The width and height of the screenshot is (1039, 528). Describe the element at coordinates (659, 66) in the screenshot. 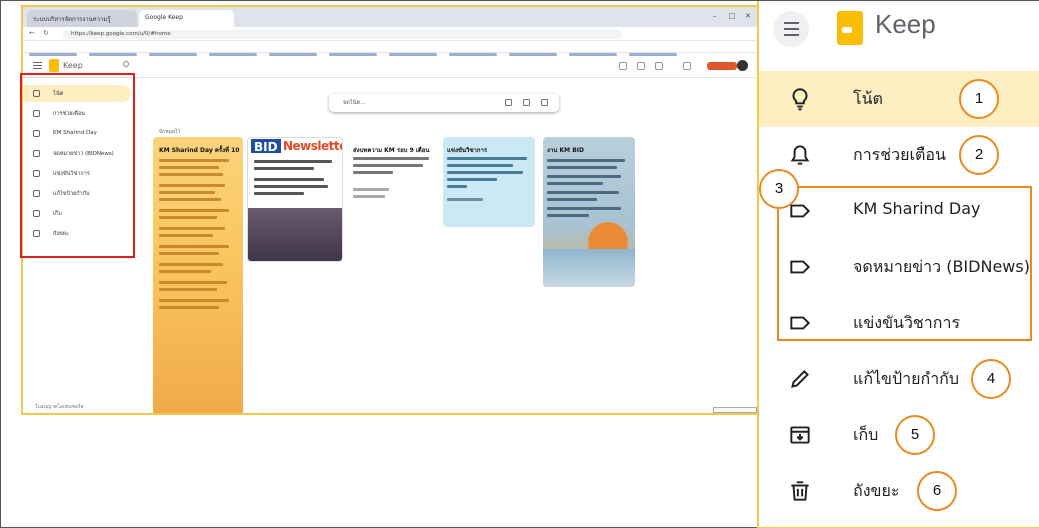

I see `settings-icon` at that location.